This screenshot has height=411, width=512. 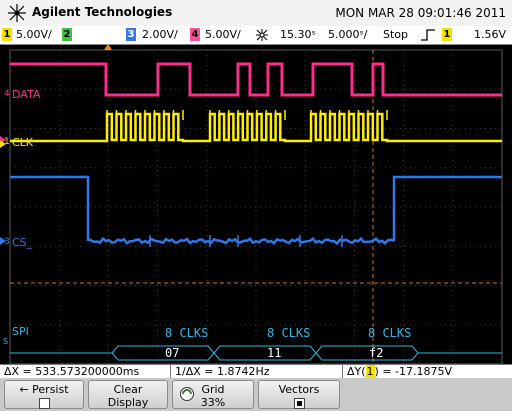 What do you see at coordinates (108, 47) in the screenshot?
I see `trigger-position-marker` at bounding box center [108, 47].